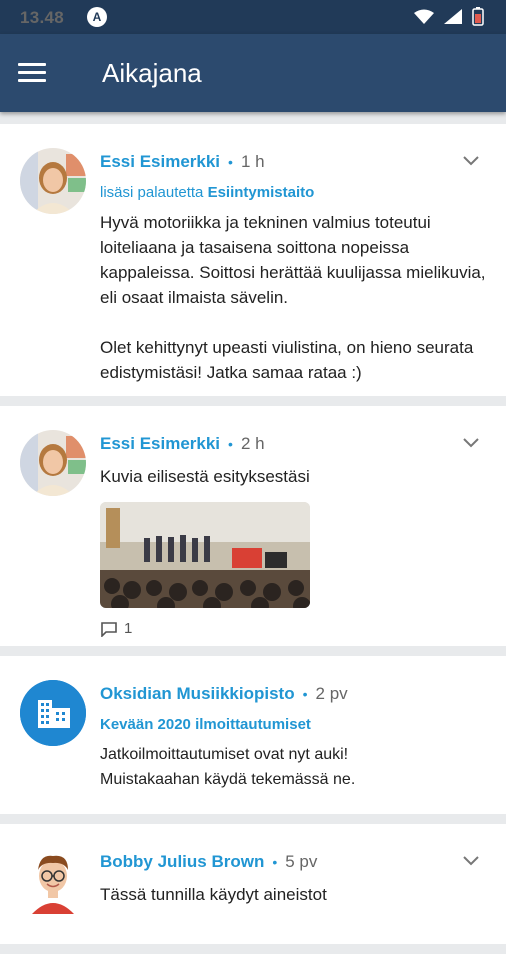 Image resolution: width=506 pixels, height=954 pixels. What do you see at coordinates (32, 73) in the screenshot?
I see `menu-icon` at bounding box center [32, 73].